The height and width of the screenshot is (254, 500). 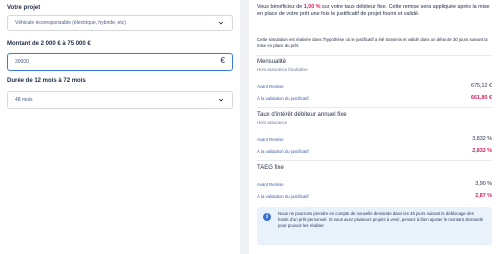 I want to click on monthly-payment-subtitle: Hors assurance facultative, so click(x=282, y=69).